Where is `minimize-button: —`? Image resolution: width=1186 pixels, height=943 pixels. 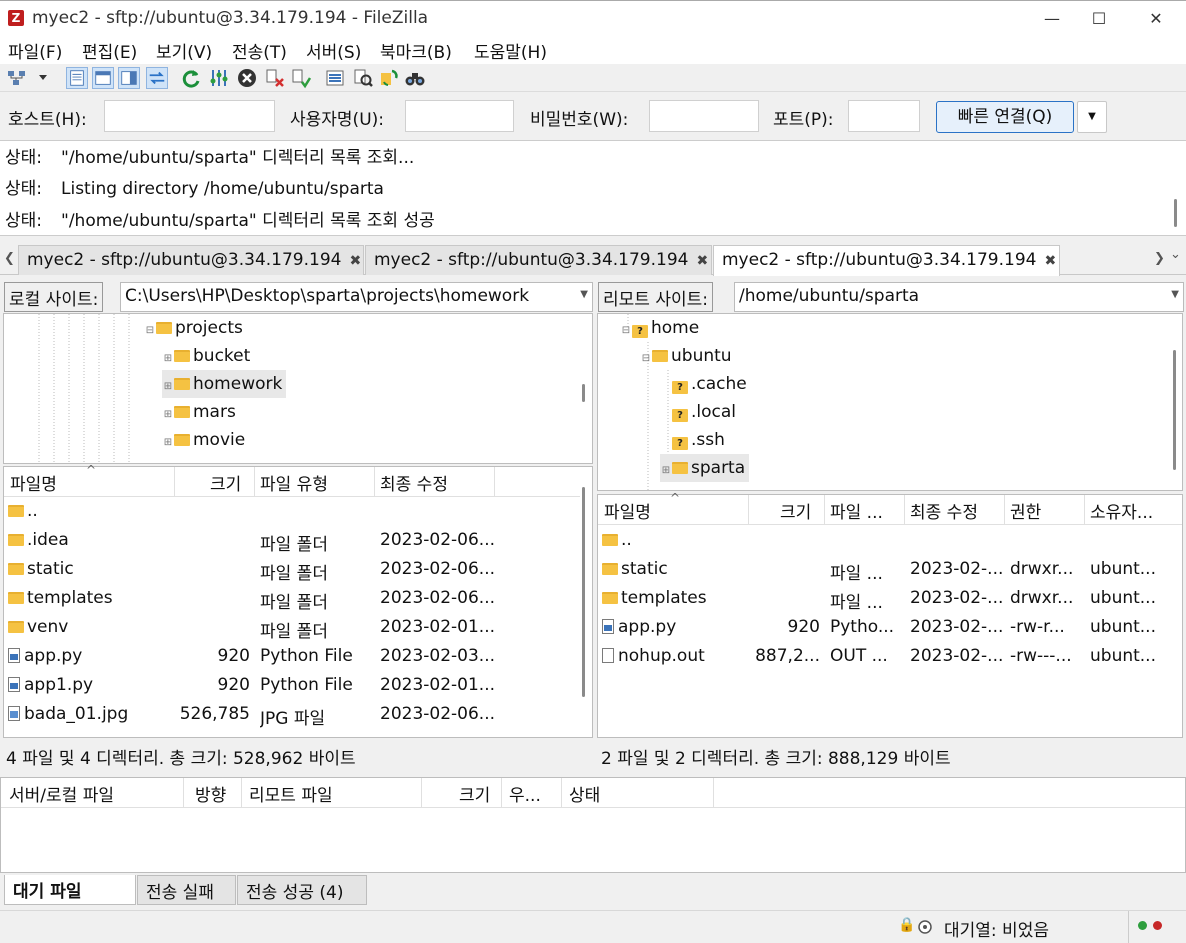
minimize-button: — is located at coordinates (1052, 19).